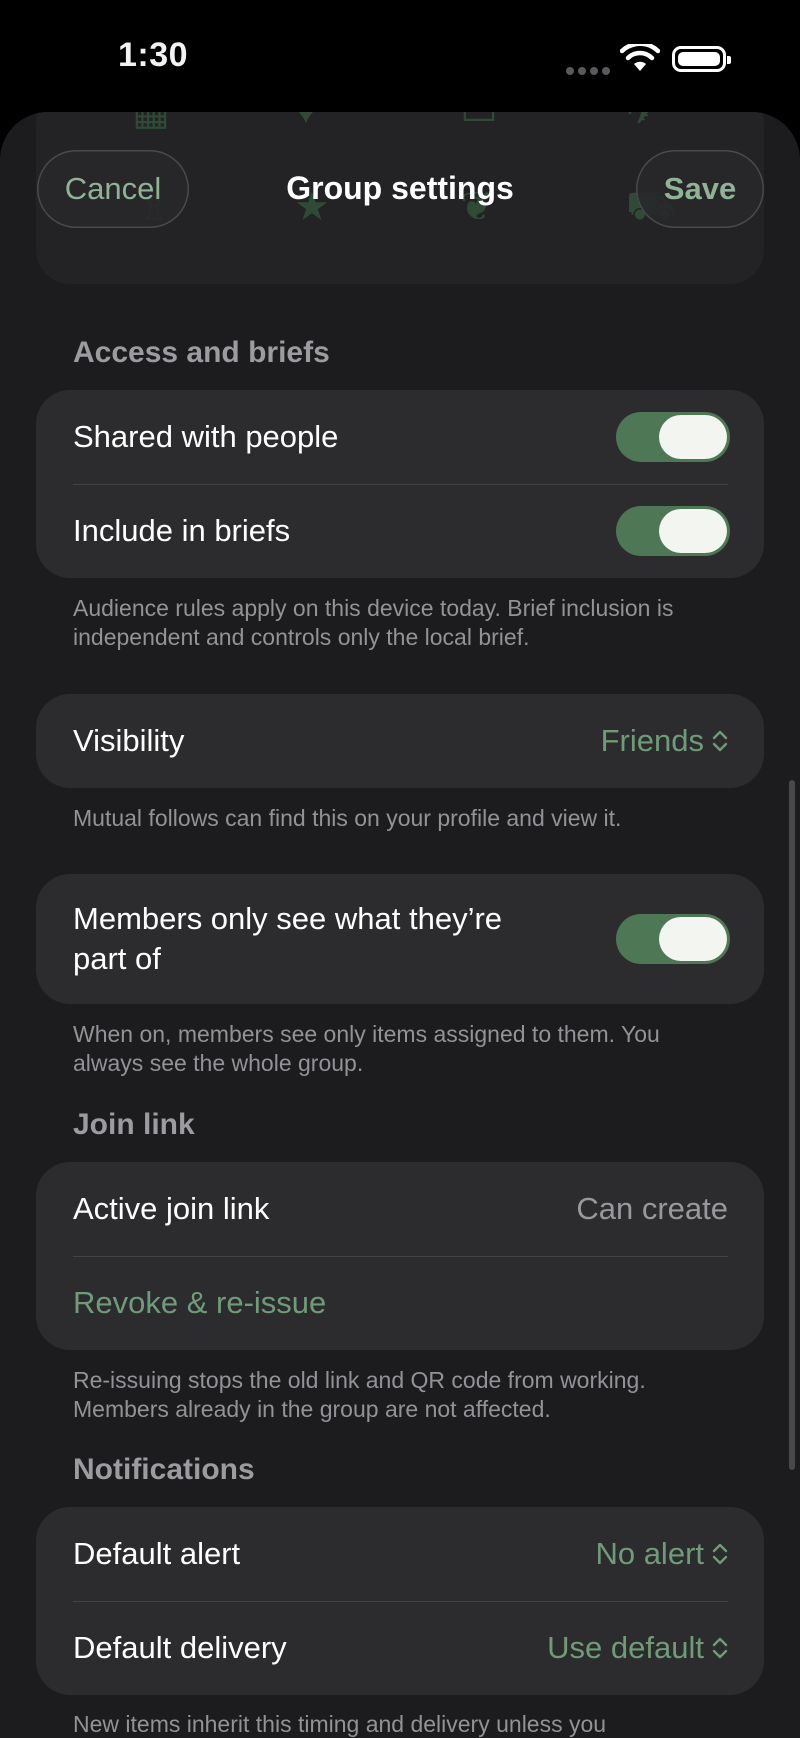 The width and height of the screenshot is (800, 1738). What do you see at coordinates (400, 531) in the screenshot?
I see `briefs-row: Include in briefs` at bounding box center [400, 531].